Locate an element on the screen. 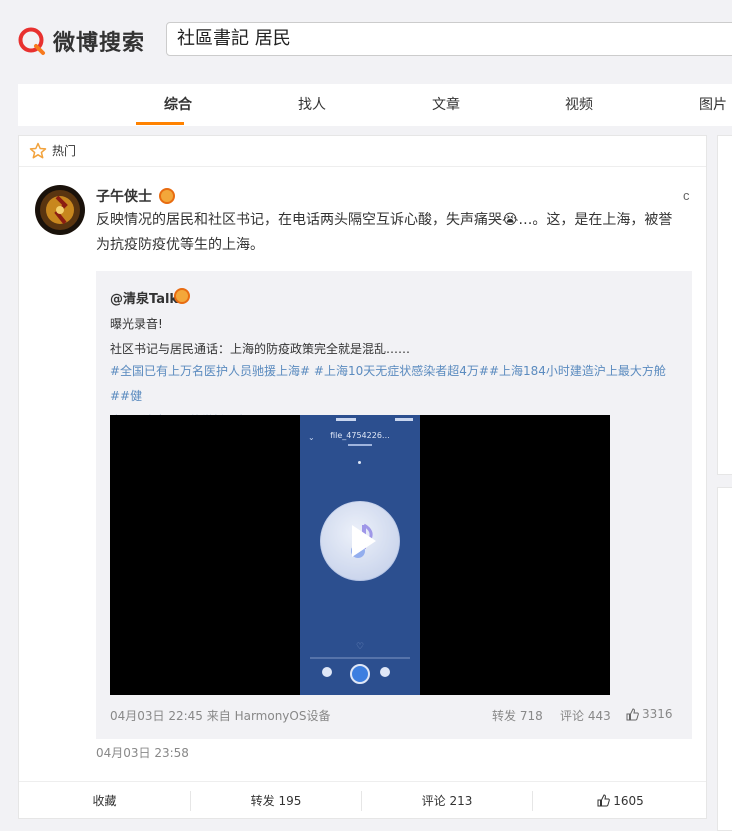 This screenshot has height=831, width=732. comment-button: 评论 213 is located at coordinates (447, 801).